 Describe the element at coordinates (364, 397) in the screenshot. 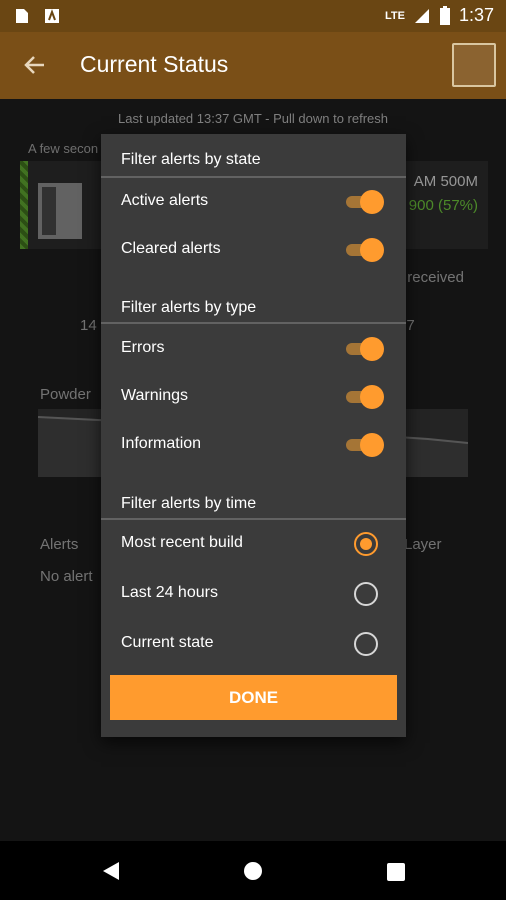

I see `warnings-switch` at that location.